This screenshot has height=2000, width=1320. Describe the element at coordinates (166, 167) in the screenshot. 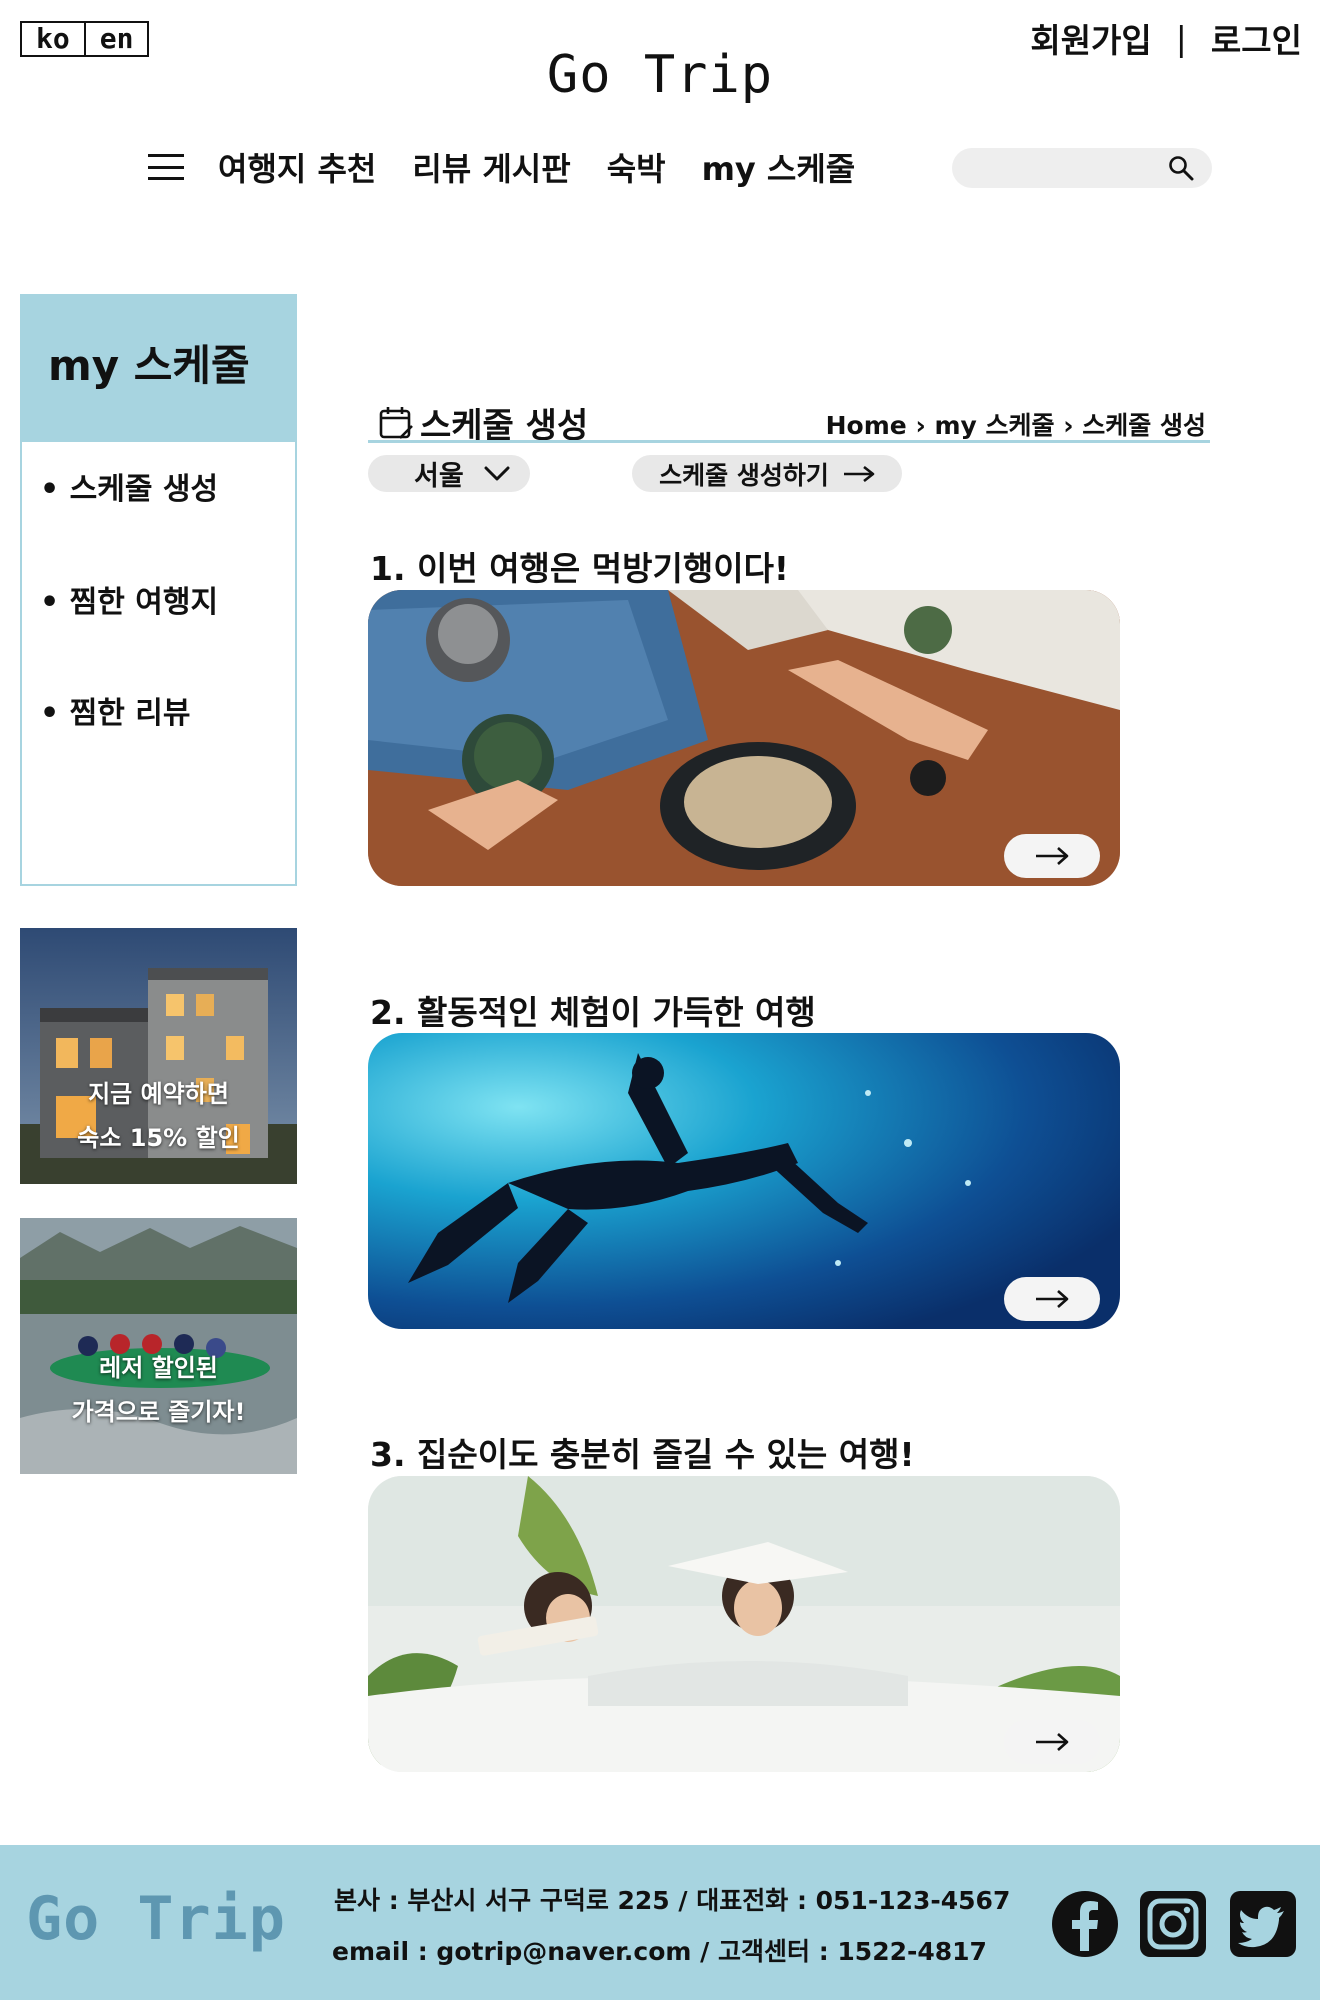

I see `menu-icon` at that location.